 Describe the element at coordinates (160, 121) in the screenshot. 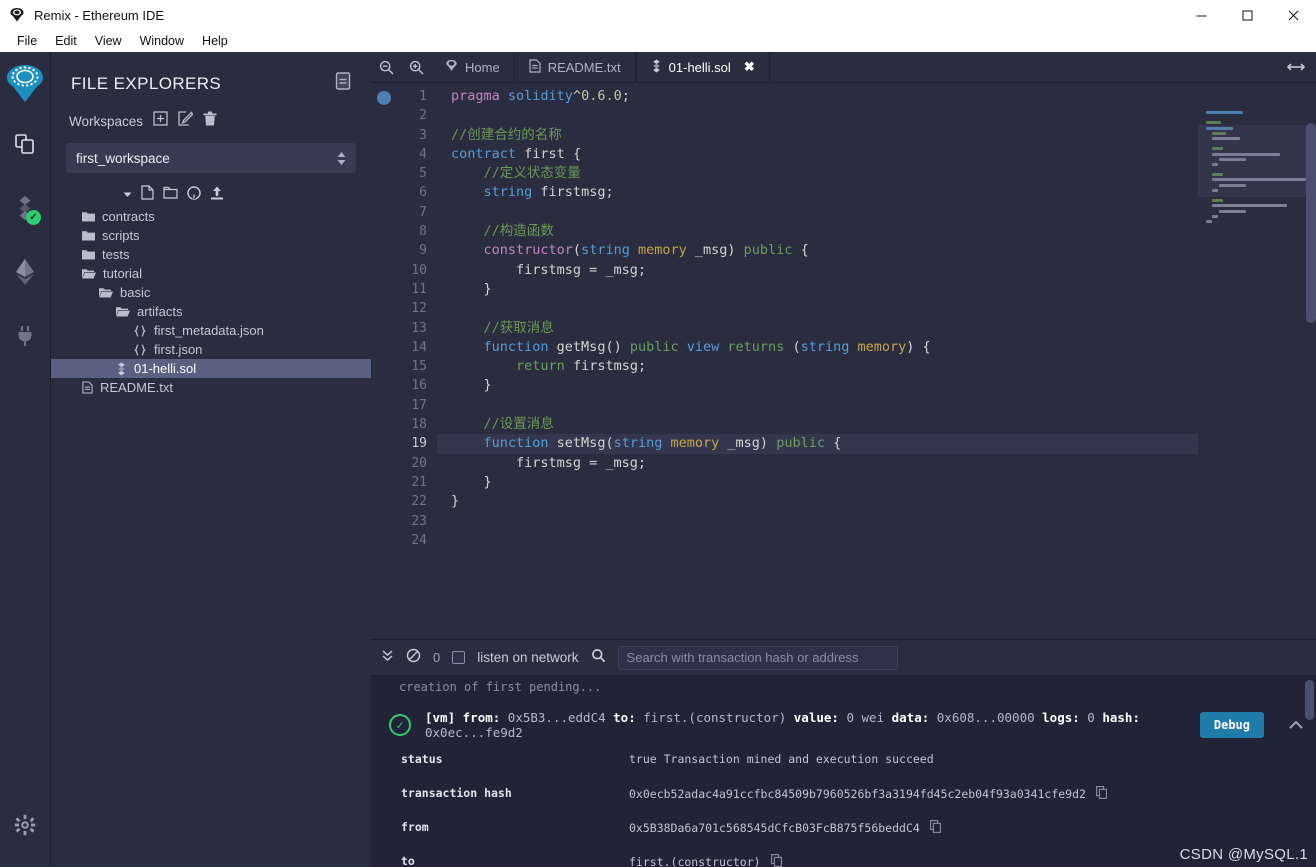

I see `plus-square-icon` at that location.